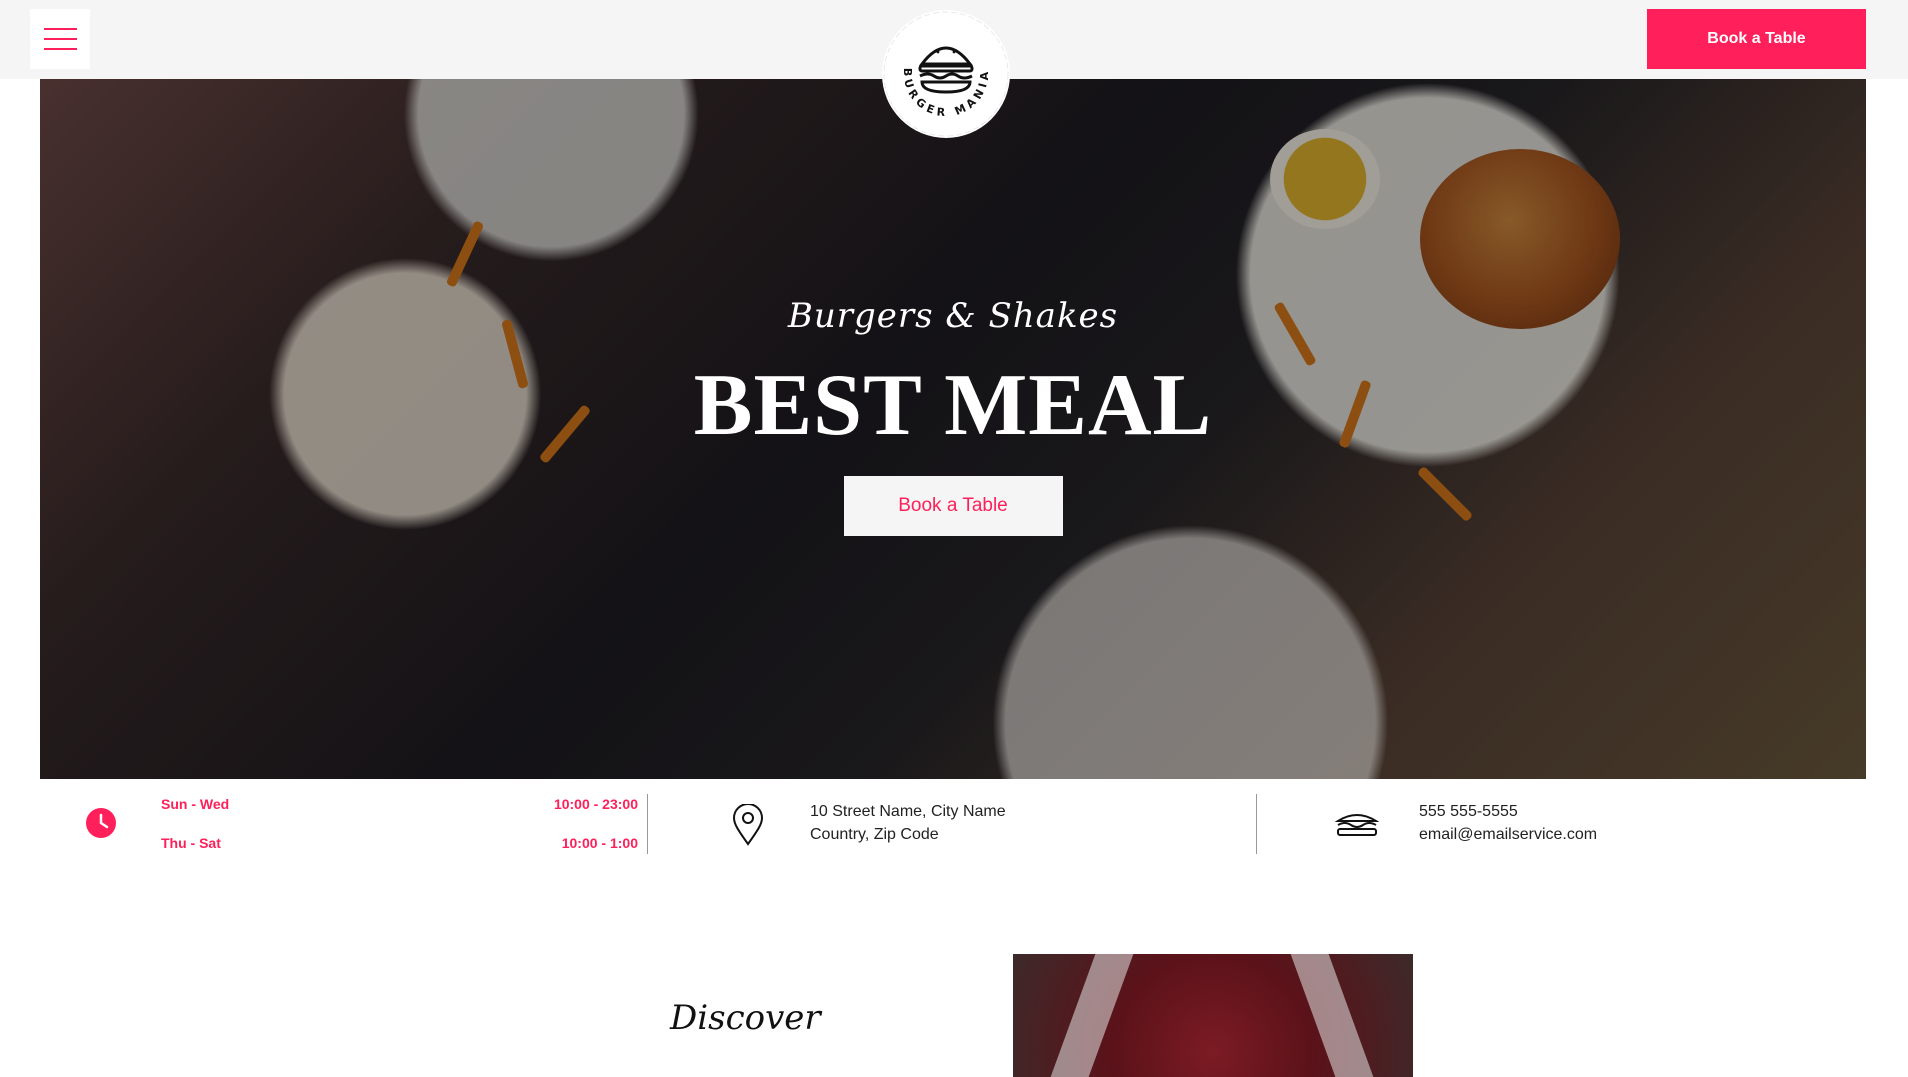 This screenshot has width=1908, height=1077. Describe the element at coordinates (595, 804) in the screenshot. I see `hours-time: 10:00 - 23:00` at that location.